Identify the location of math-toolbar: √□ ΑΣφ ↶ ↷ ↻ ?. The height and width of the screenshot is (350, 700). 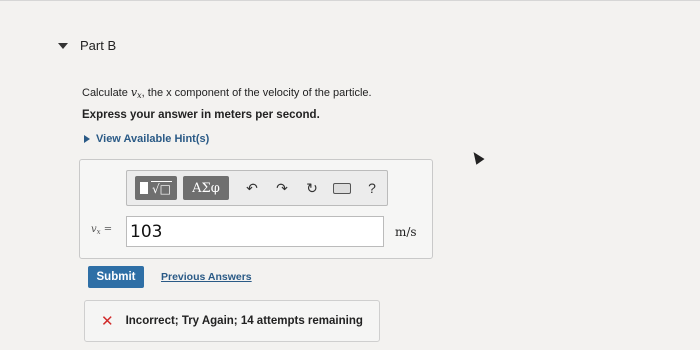
(257, 188).